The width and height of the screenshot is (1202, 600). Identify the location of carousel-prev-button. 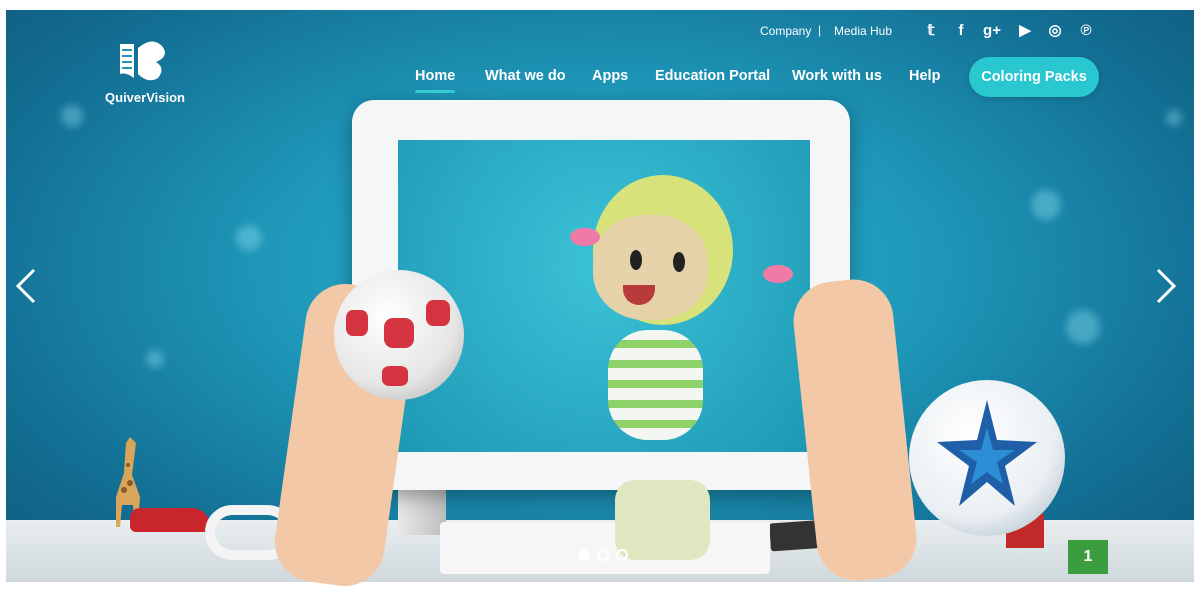
(26, 286).